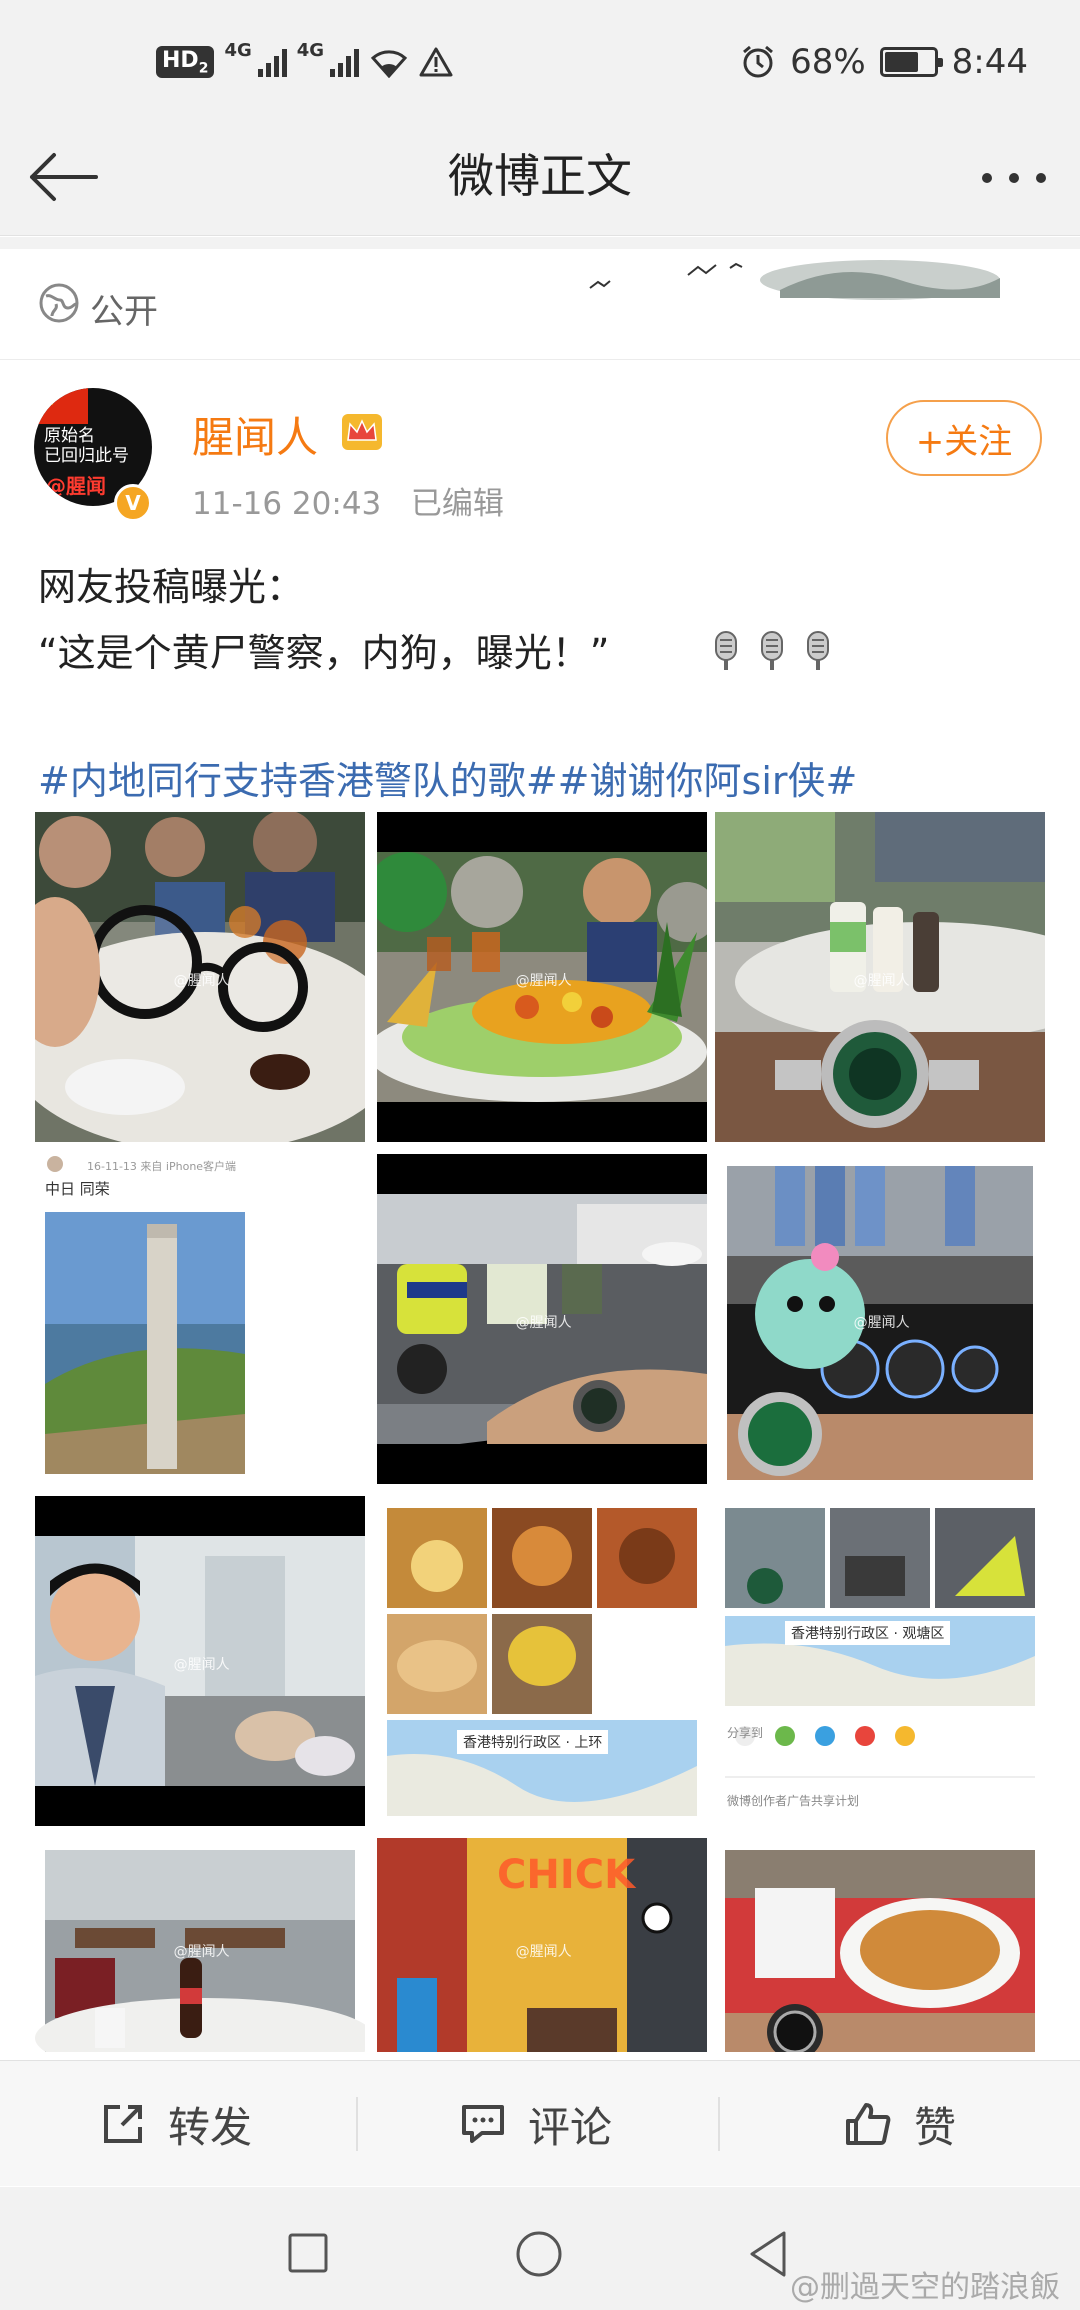 The height and width of the screenshot is (2310, 1080). I want to click on photo-noodles-watch, so click(880, 1945).